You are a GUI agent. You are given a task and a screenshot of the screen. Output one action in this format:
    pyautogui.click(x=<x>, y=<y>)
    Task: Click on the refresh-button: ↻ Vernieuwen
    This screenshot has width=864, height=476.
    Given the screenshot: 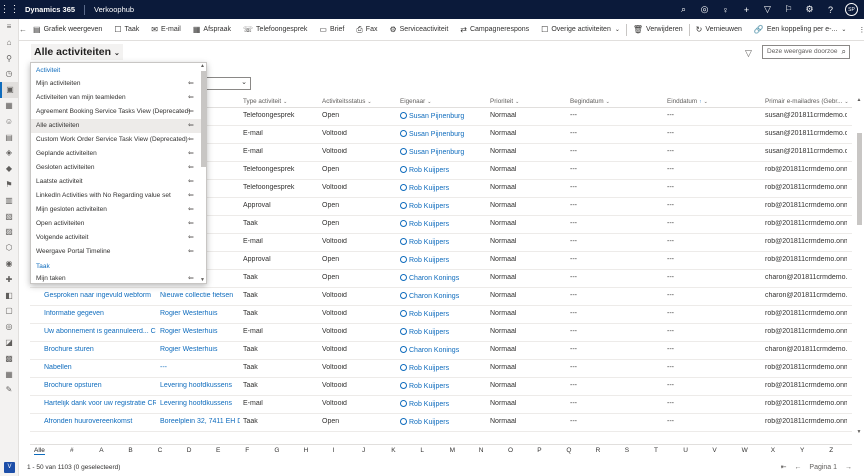 What is the action you would take?
    pyautogui.click(x=719, y=29)
    